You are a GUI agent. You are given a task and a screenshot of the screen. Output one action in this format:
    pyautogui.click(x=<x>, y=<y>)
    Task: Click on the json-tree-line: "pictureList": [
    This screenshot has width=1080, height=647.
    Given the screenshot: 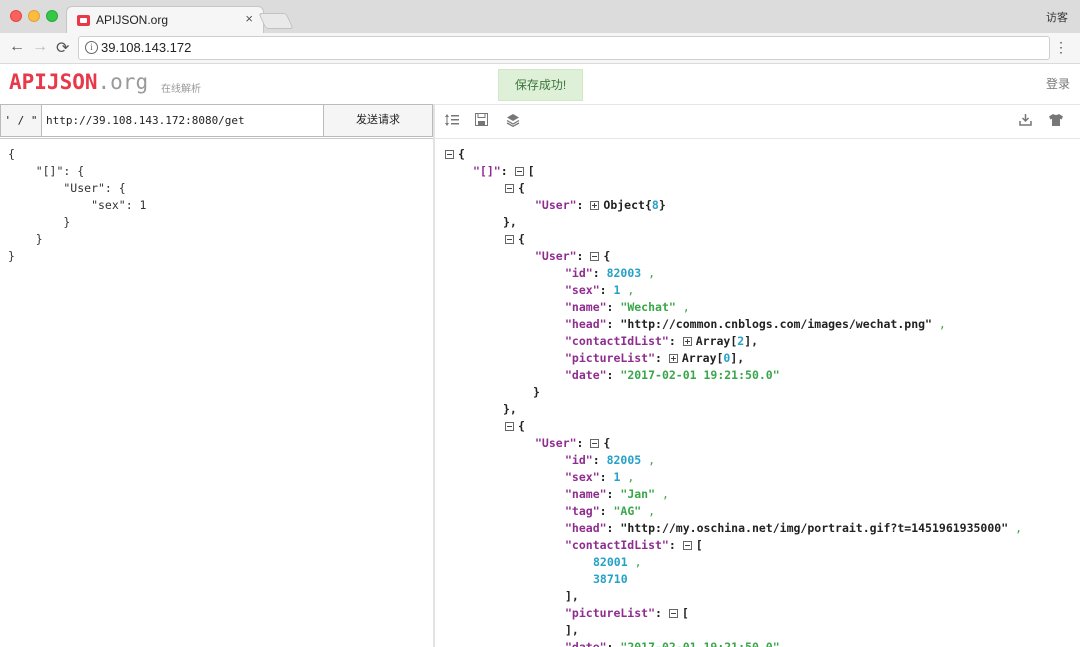 What is the action you would take?
    pyautogui.click(x=627, y=613)
    